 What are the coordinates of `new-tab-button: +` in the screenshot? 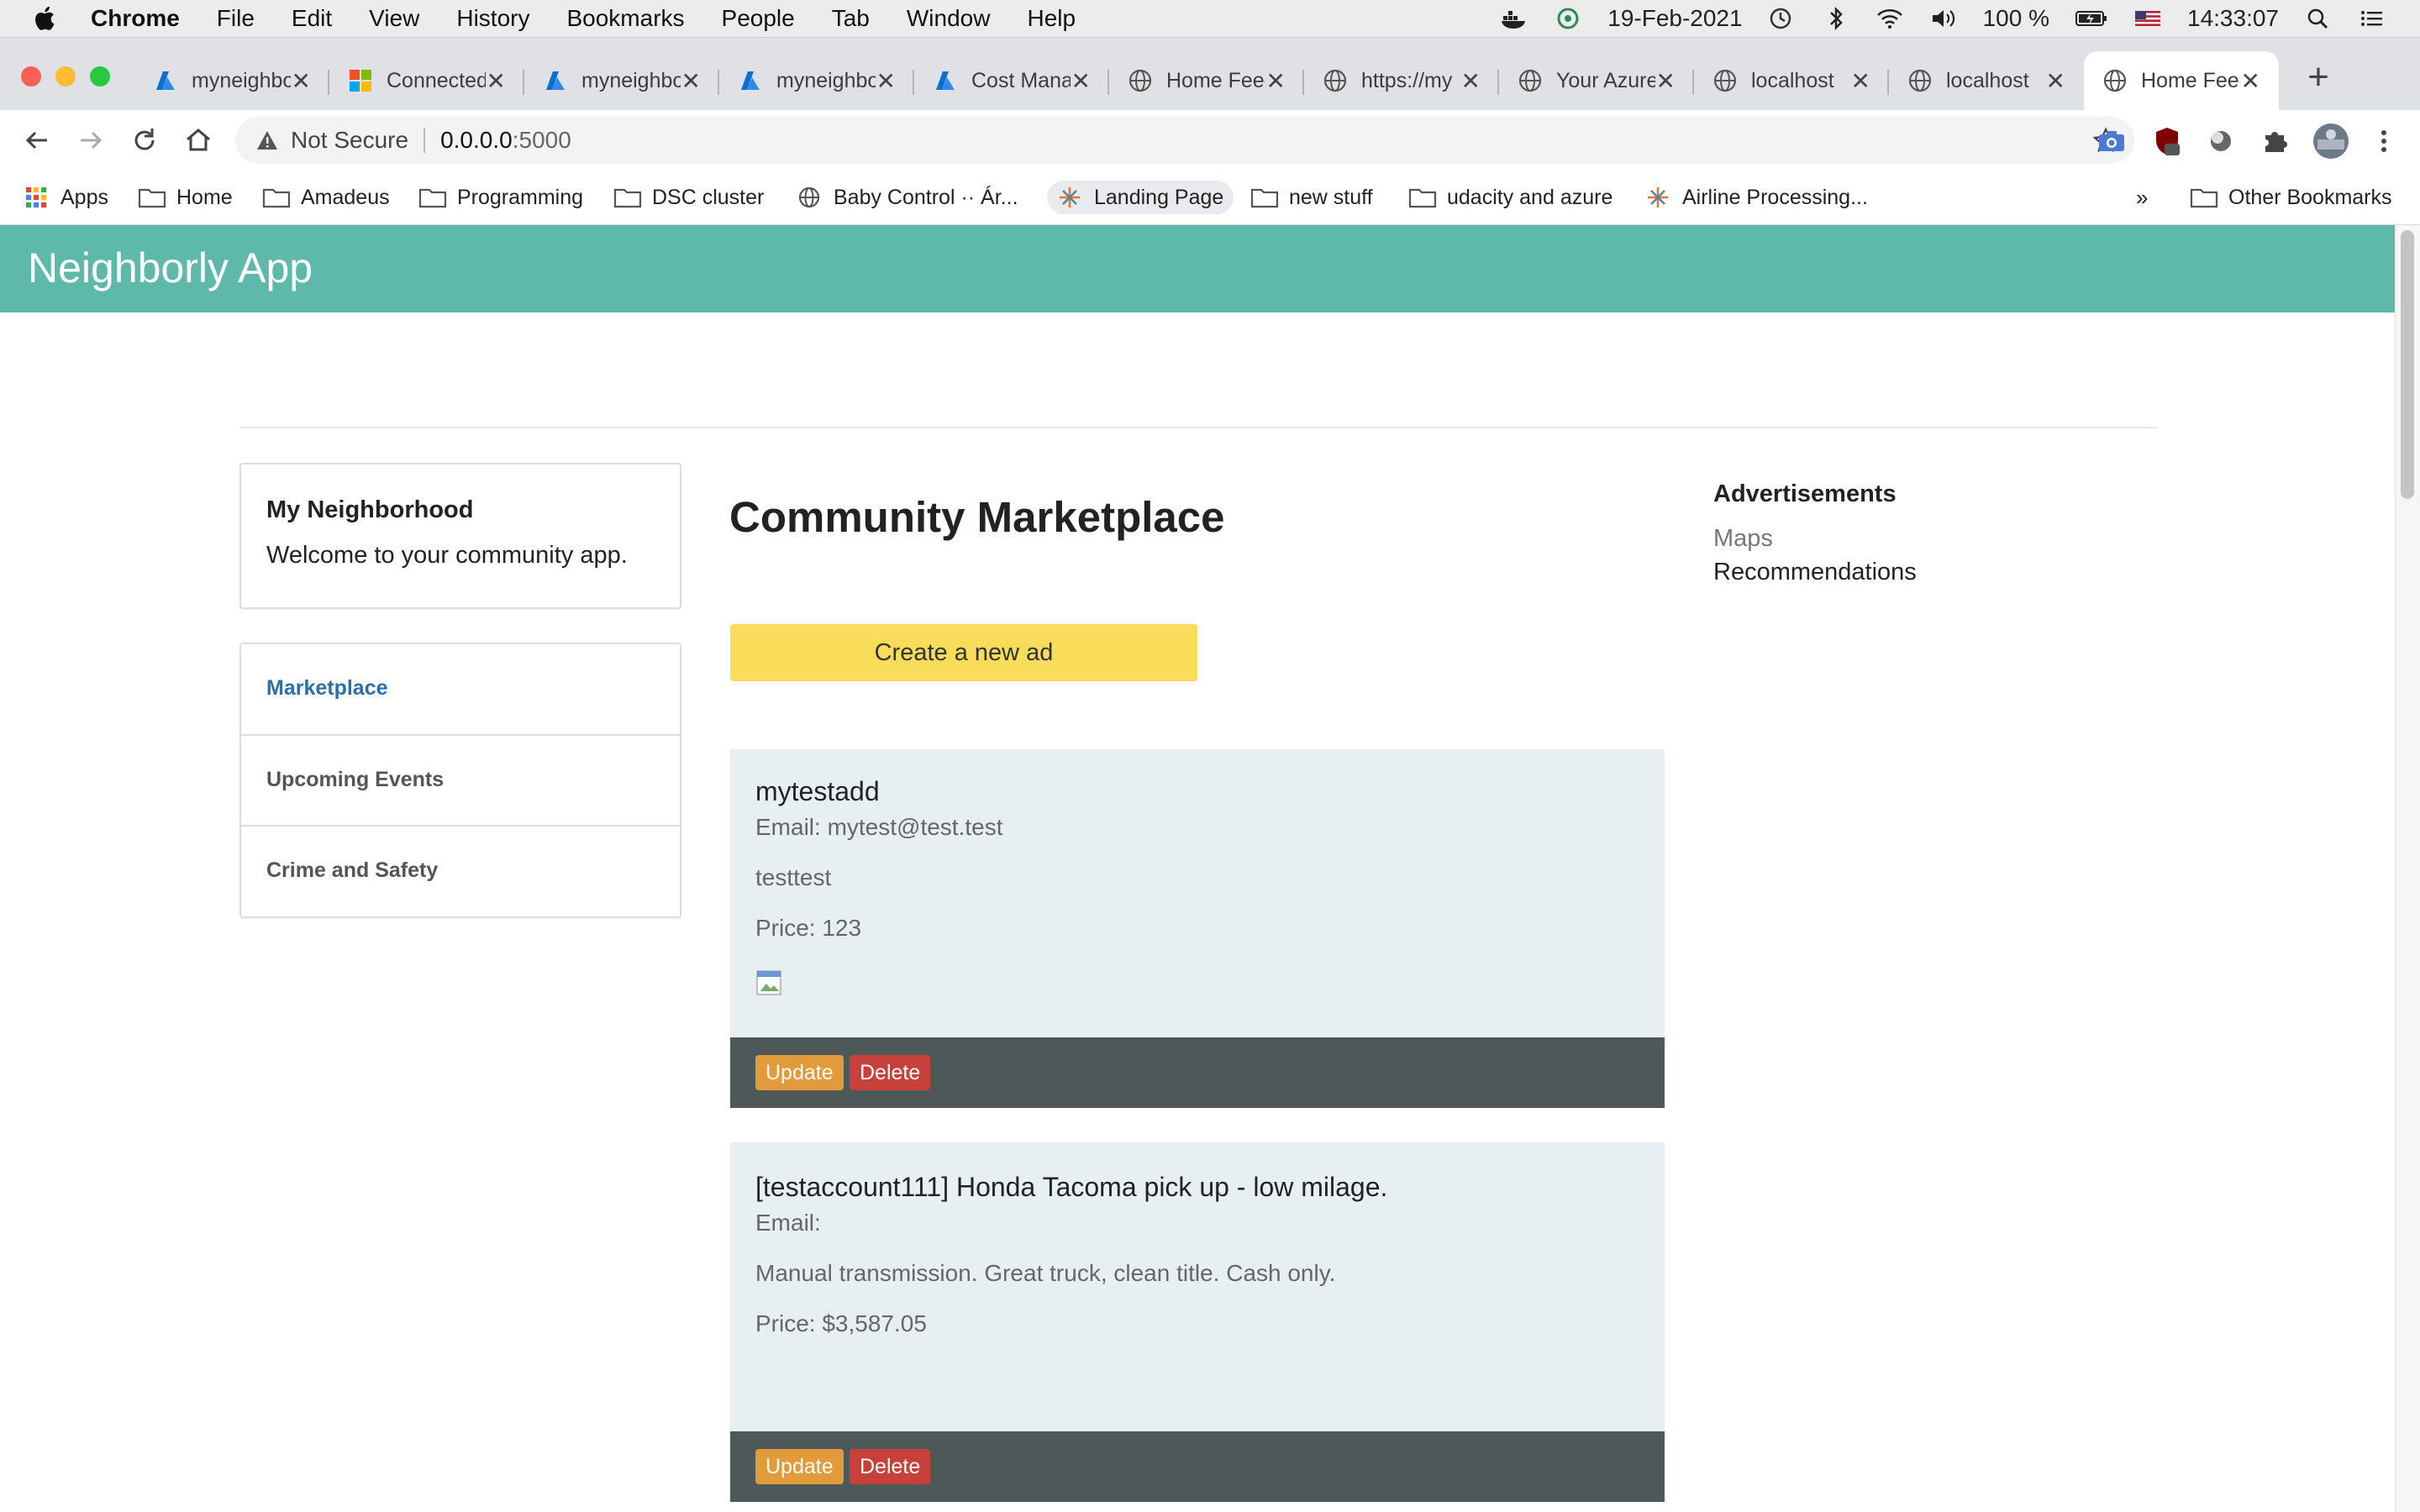 It's located at (2318, 77).